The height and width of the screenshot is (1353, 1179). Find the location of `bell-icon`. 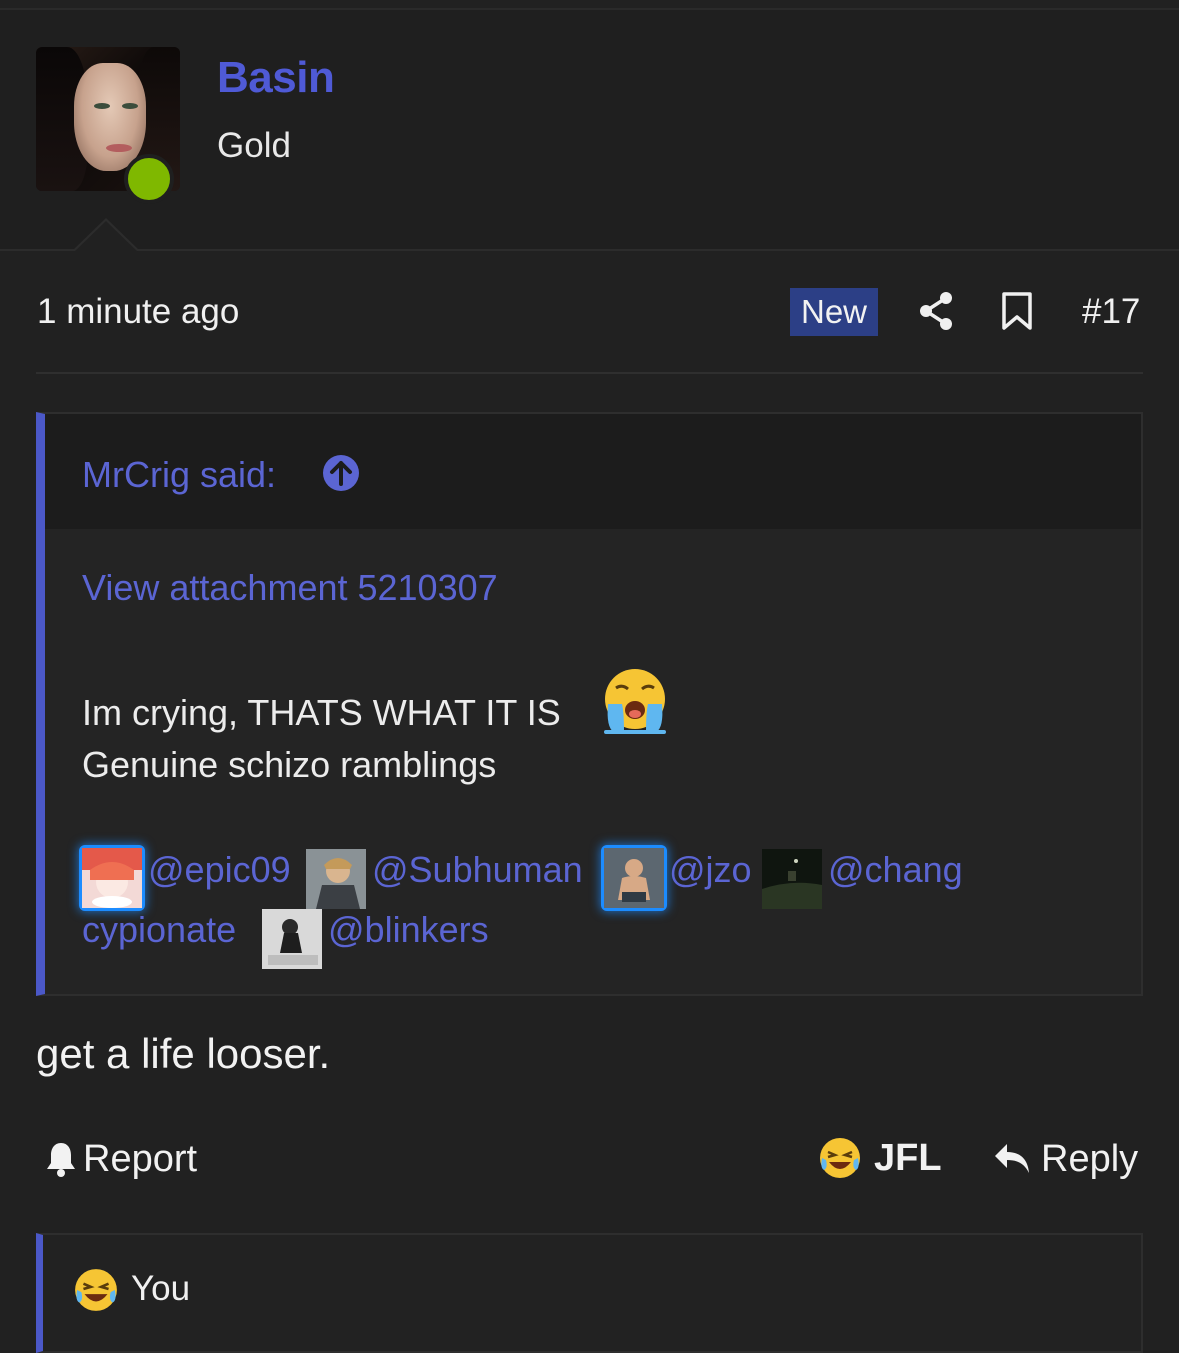

bell-icon is located at coordinates (61, 1160).